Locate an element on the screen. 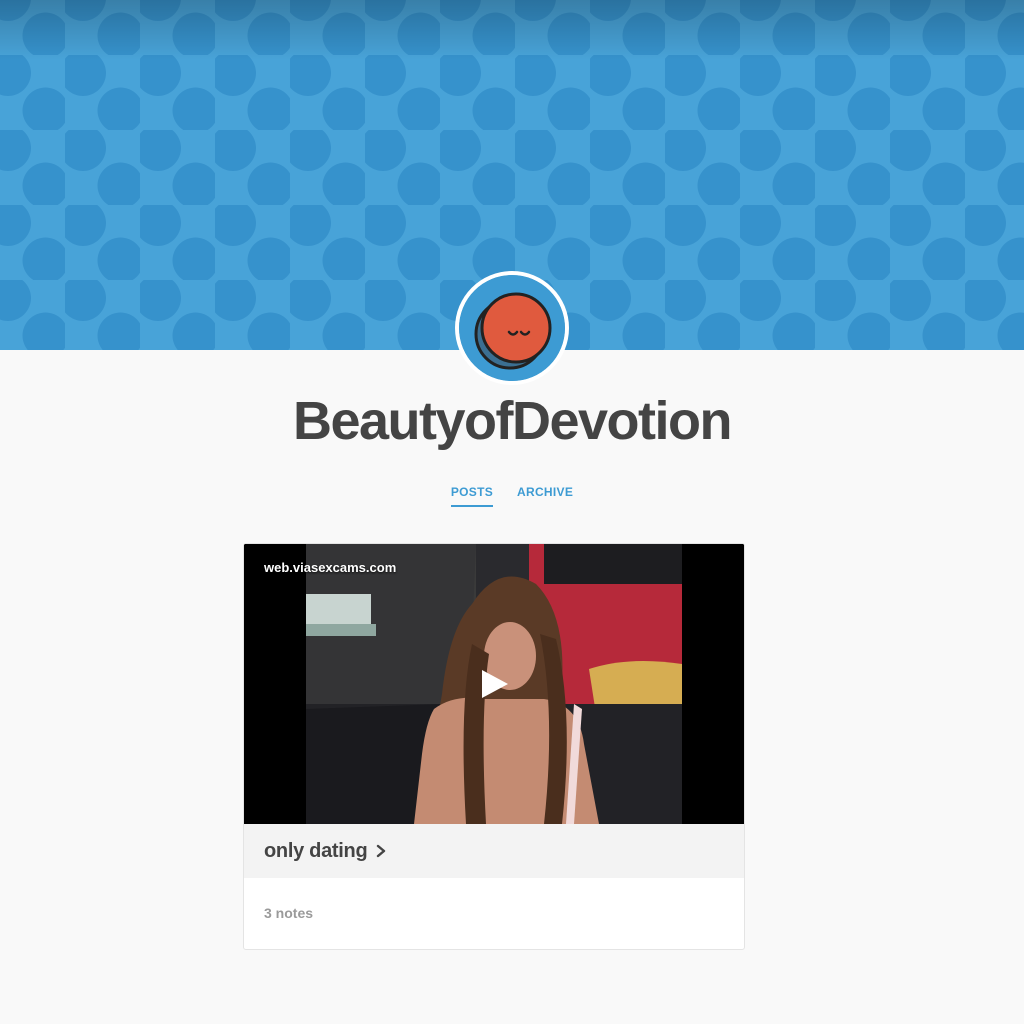 The height and width of the screenshot is (1024, 1024). blog-title: BeautyofDevotion is located at coordinates (512, 421).